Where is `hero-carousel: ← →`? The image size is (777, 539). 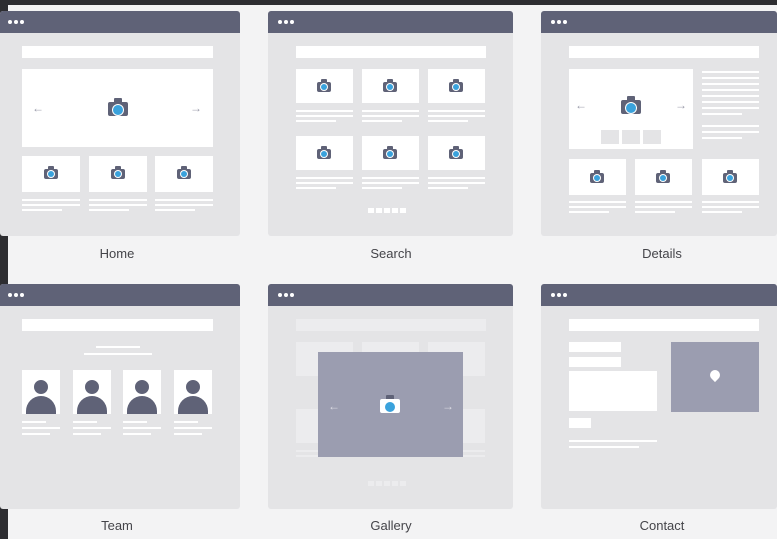
hero-carousel: ← → is located at coordinates (117, 108).